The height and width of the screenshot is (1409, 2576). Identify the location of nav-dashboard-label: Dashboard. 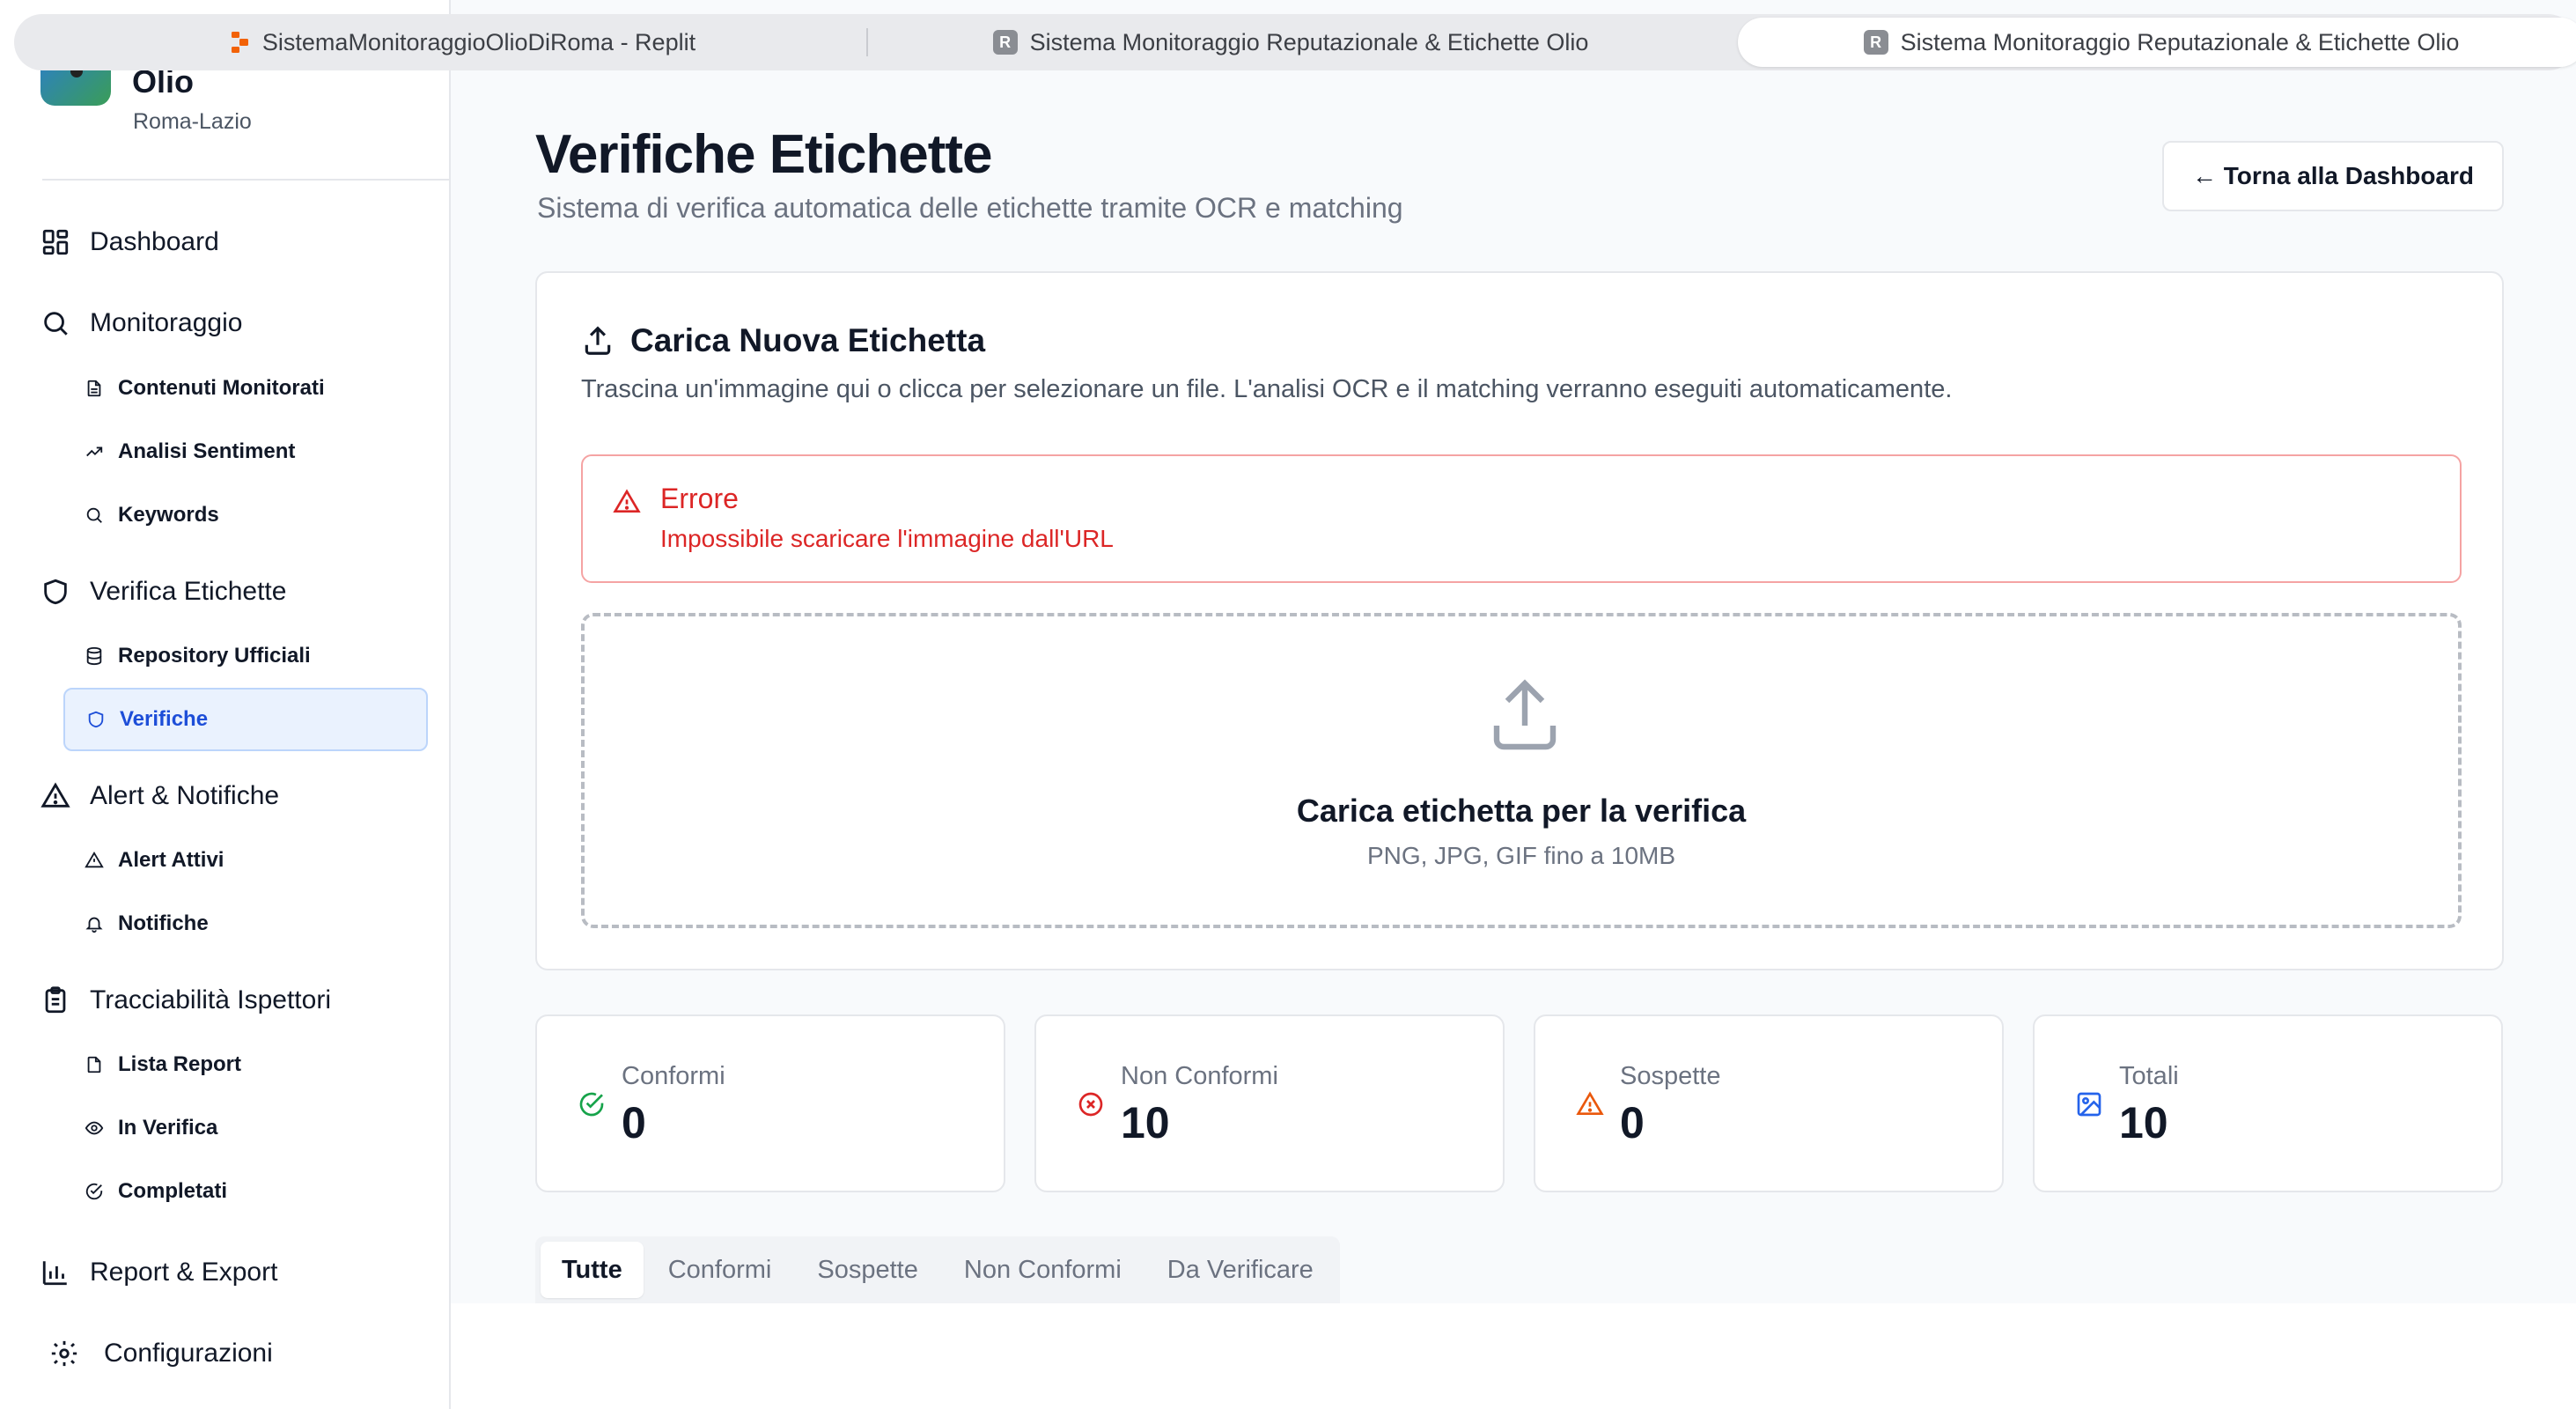
(155, 241).